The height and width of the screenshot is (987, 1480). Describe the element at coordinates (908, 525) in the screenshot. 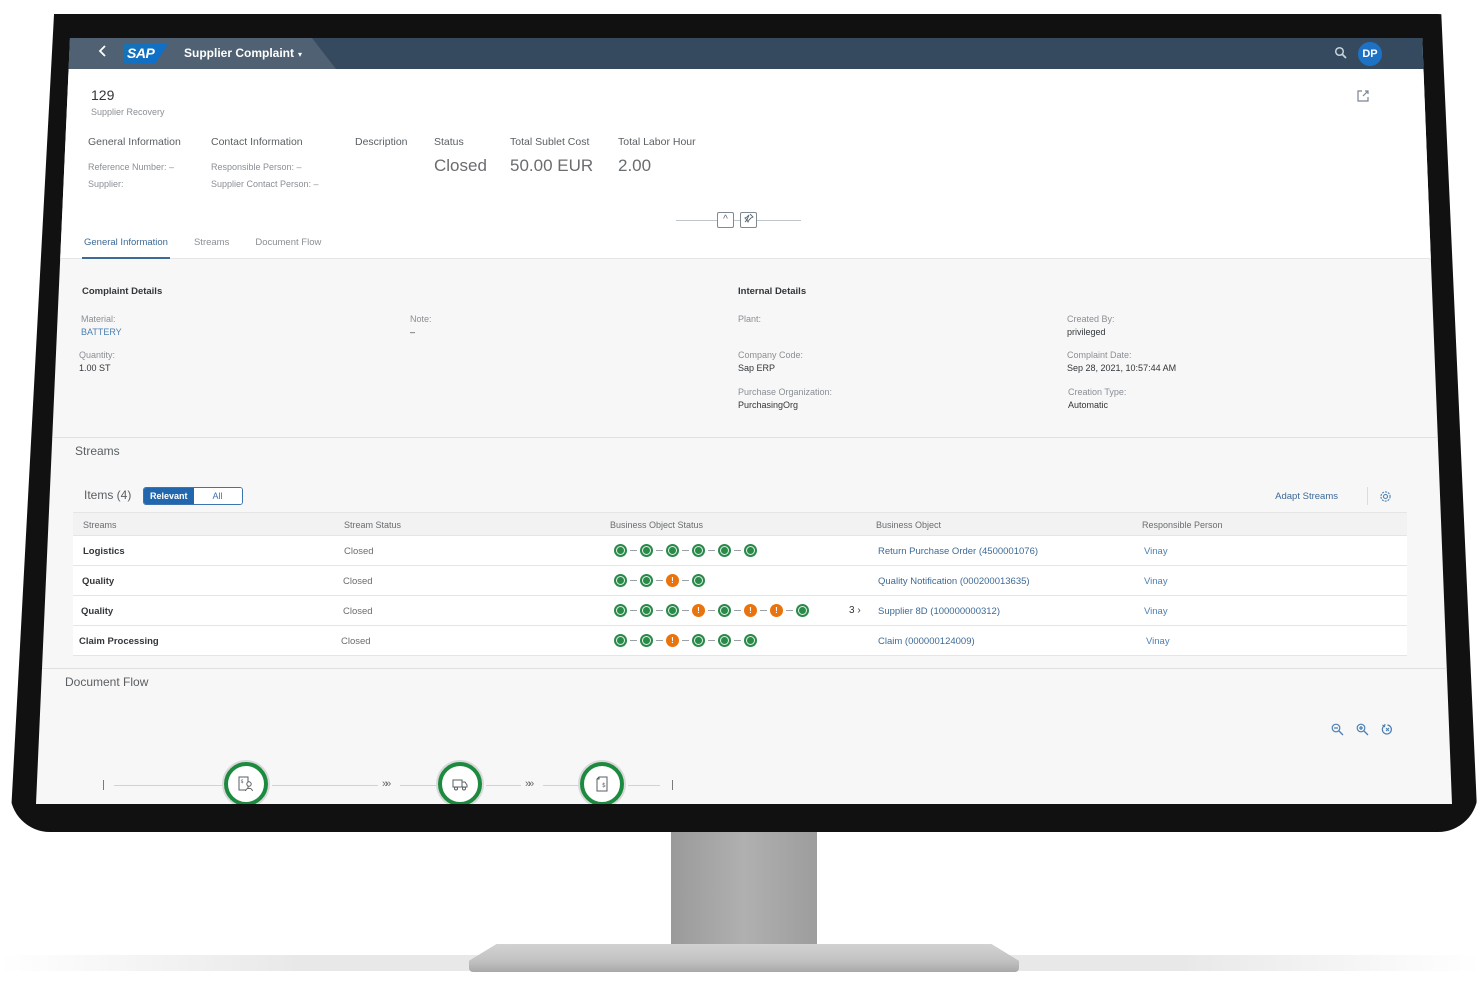

I see `column-header-business-object: Business Object` at that location.